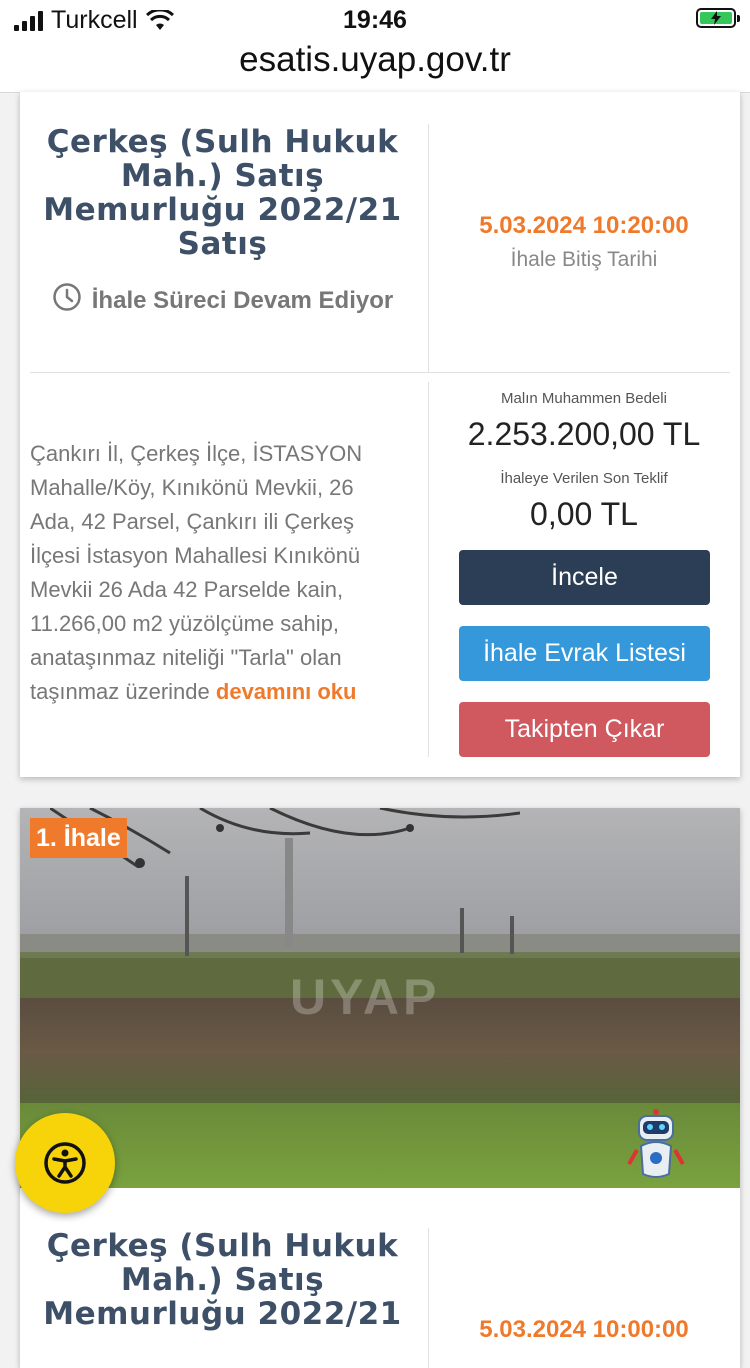 Image resolution: width=750 pixels, height=1368 pixels. I want to click on unfollow-button: Takipten Çıkar, so click(584, 729).